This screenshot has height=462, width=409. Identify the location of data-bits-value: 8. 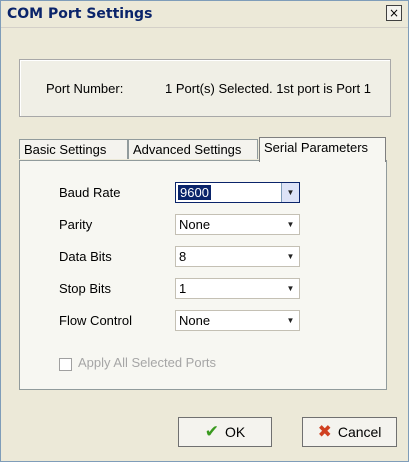
(183, 256).